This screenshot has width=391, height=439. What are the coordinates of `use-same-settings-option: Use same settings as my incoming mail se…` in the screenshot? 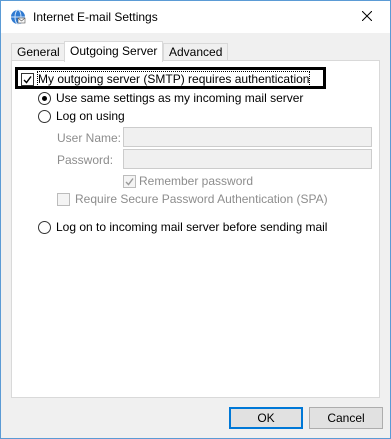 It's located at (170, 98).